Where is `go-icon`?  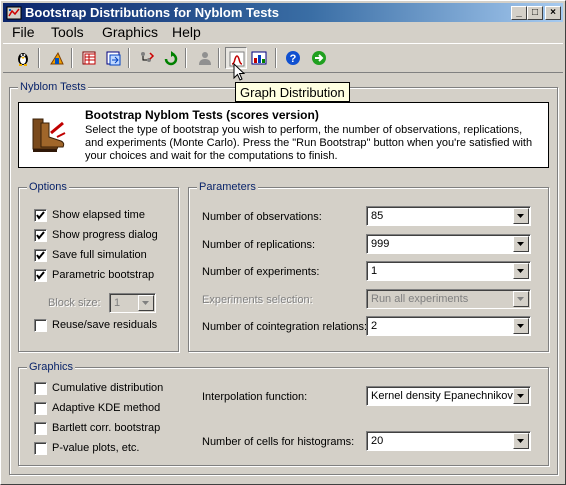 go-icon is located at coordinates (319, 58).